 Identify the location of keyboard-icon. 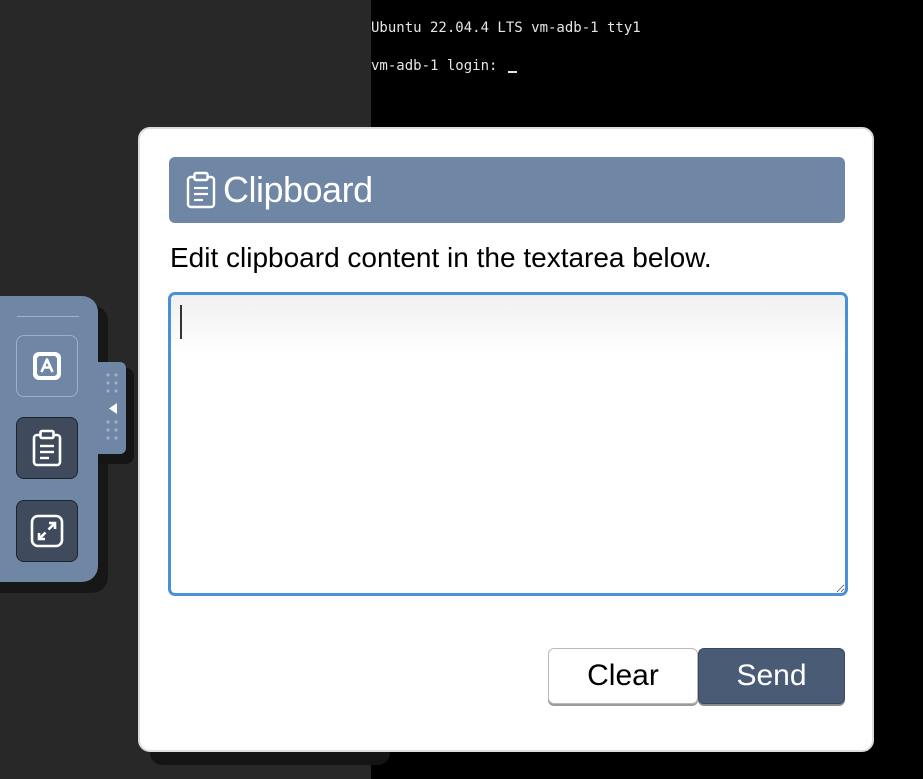
(47, 366).